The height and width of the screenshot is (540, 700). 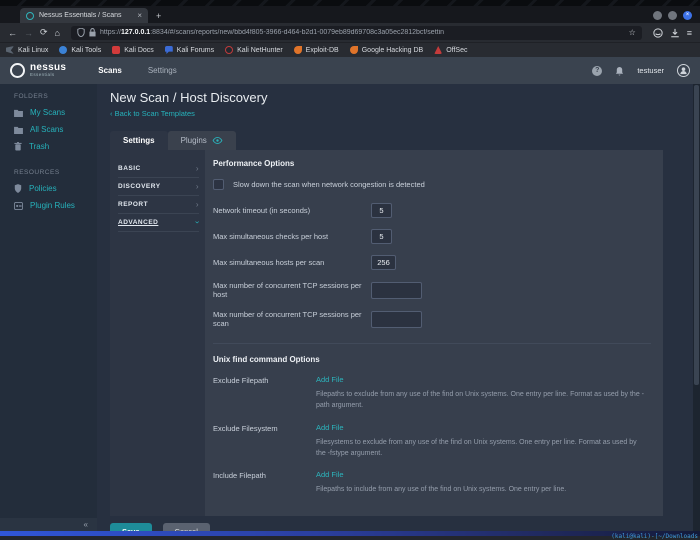 I want to click on tab-bar: Nessus Essentials / Scans × + ×, so click(x=350, y=14).